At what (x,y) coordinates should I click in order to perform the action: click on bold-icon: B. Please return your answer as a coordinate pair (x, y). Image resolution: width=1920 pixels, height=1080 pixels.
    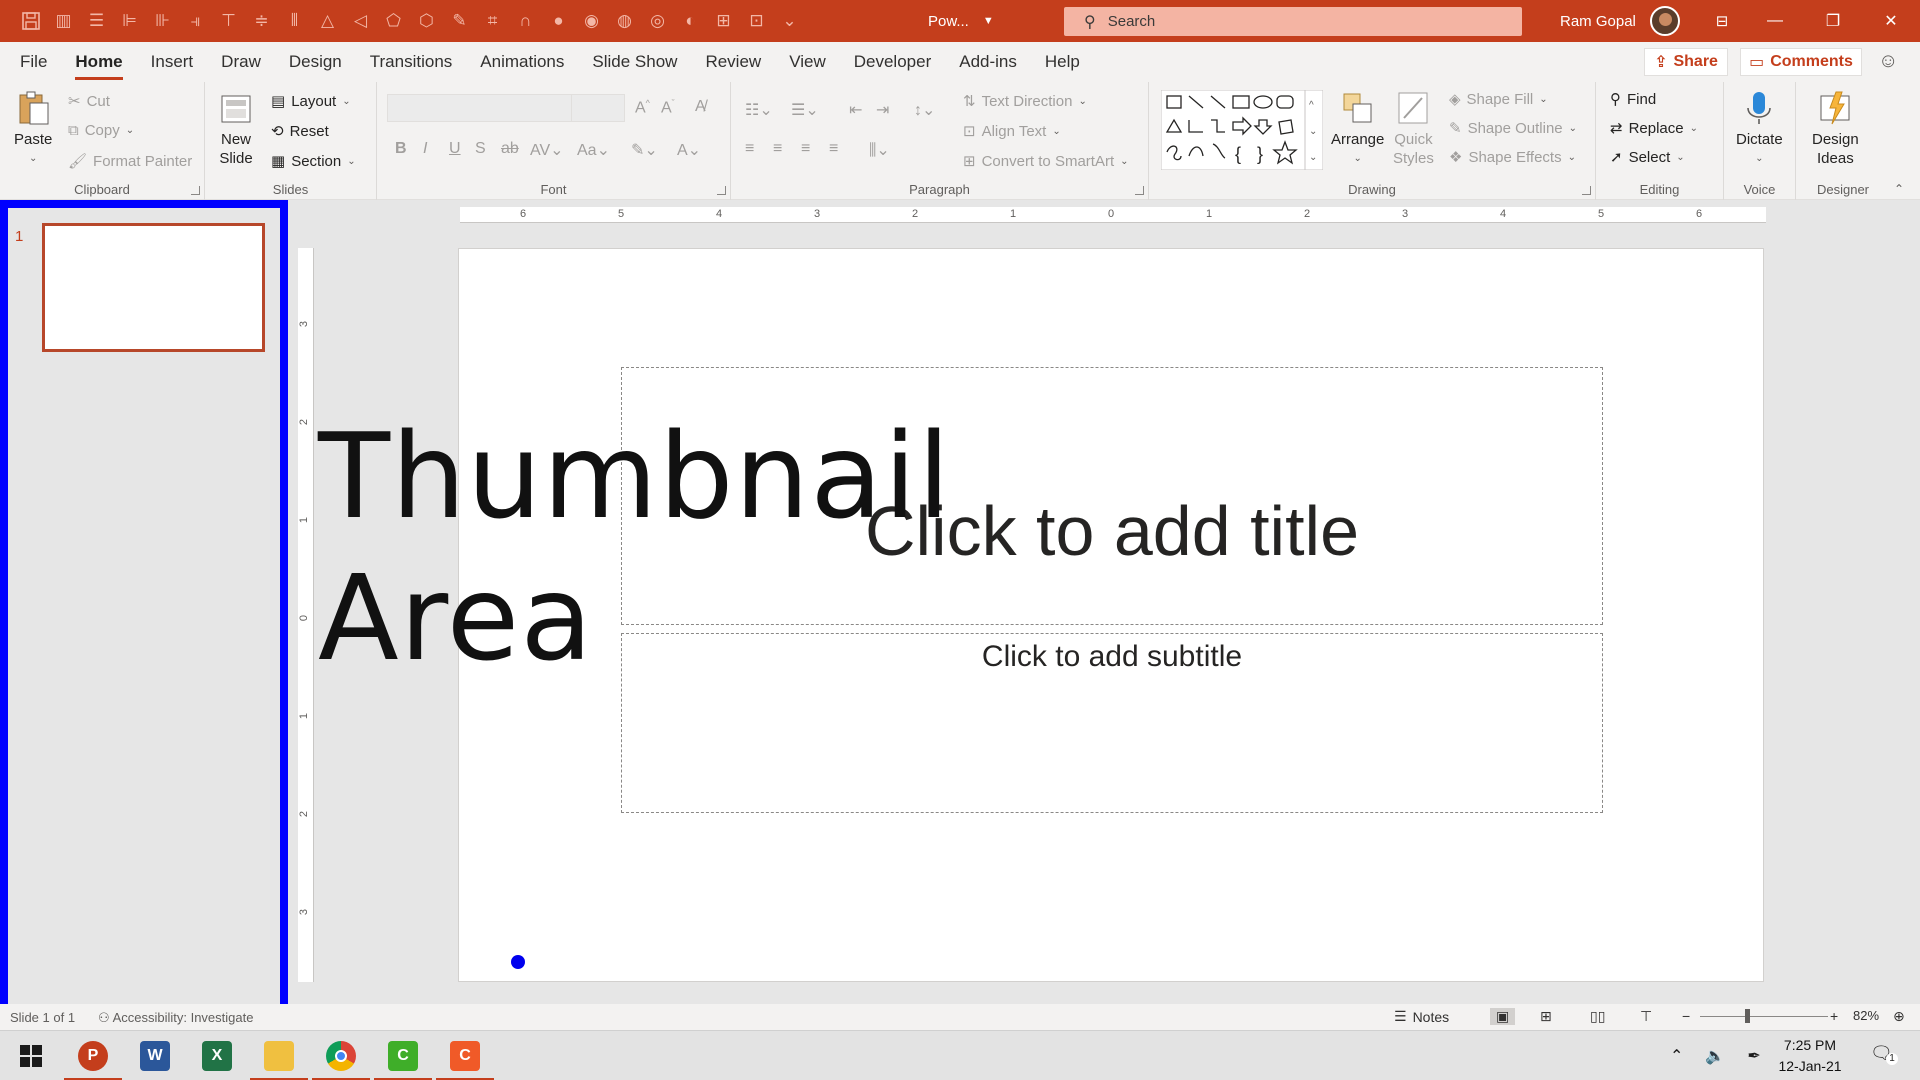
    Looking at the image, I should click on (401, 149).